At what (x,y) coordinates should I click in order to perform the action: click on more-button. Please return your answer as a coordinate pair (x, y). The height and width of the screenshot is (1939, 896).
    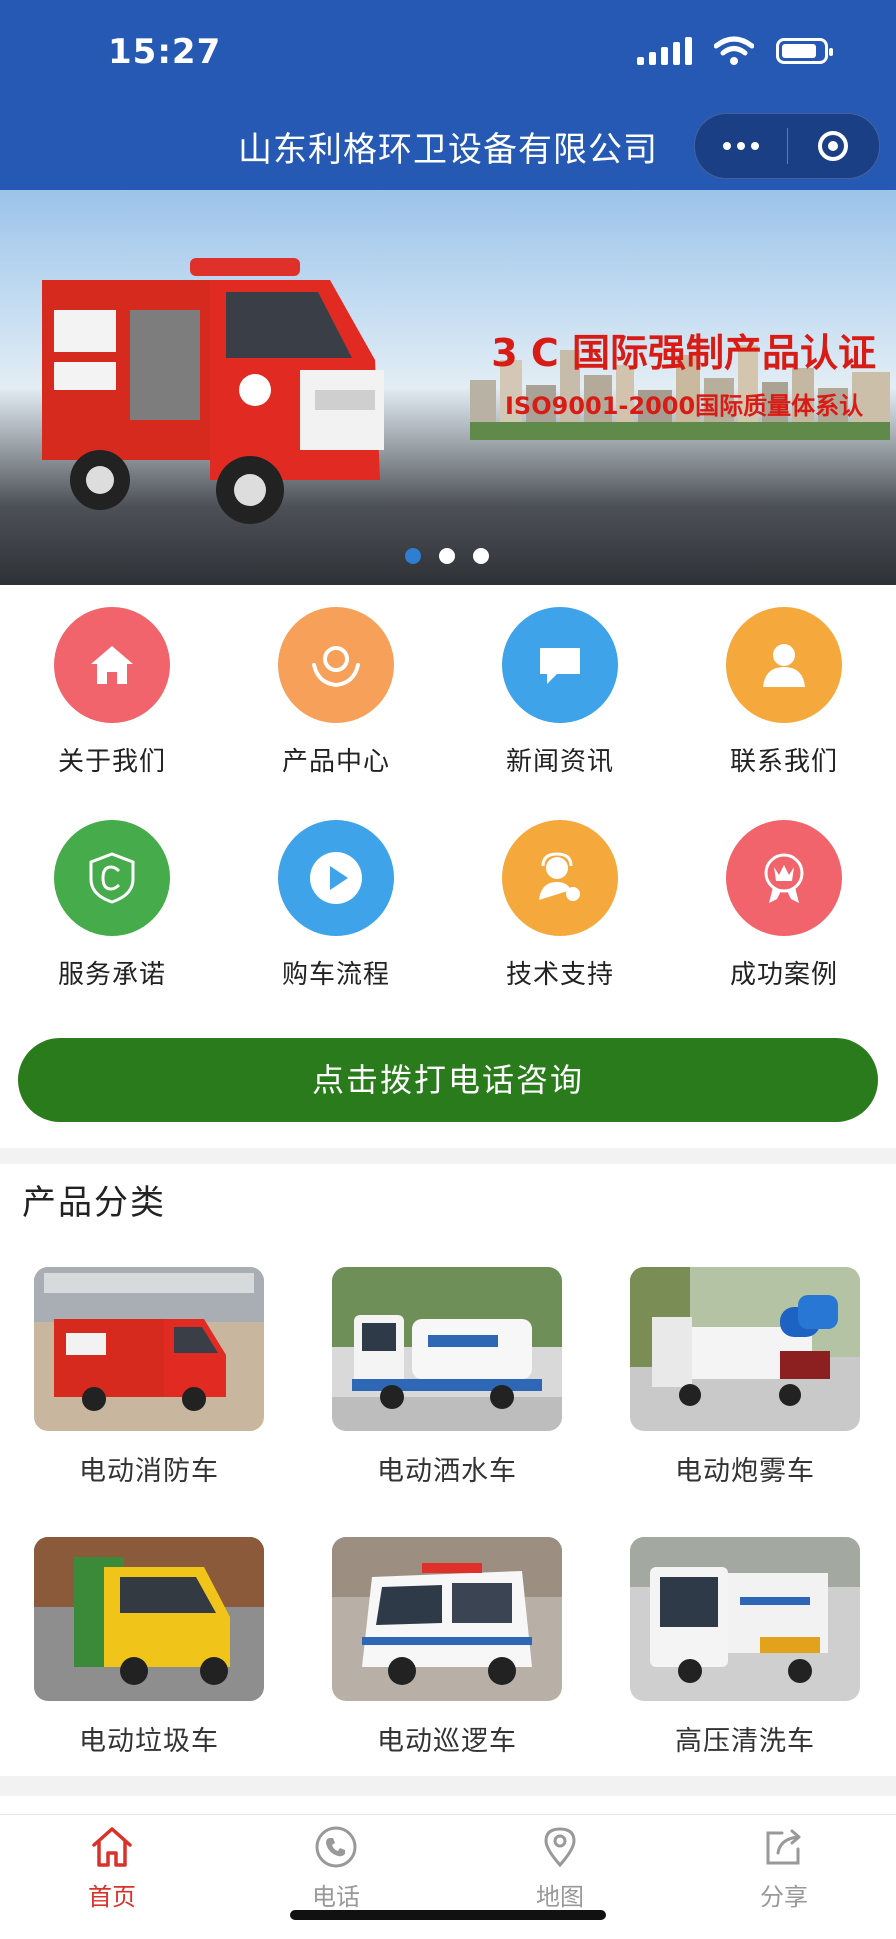
    Looking at the image, I should click on (741, 146).